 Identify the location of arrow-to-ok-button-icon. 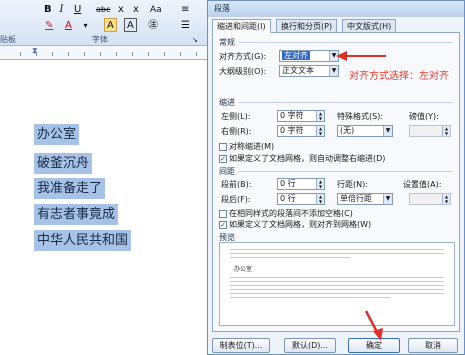
(373, 325).